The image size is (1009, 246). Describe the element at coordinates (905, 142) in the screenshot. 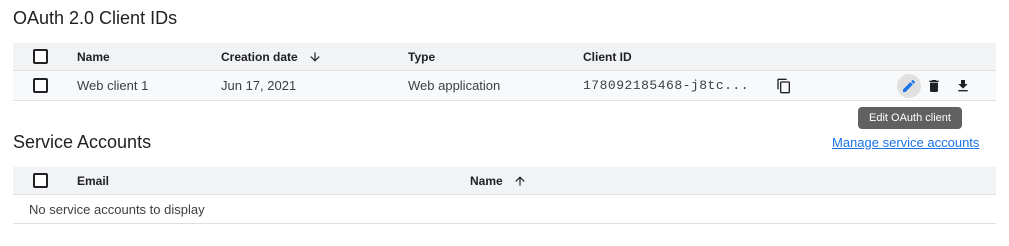

I see `manage-service-accounts-link: Manage service accounts` at that location.